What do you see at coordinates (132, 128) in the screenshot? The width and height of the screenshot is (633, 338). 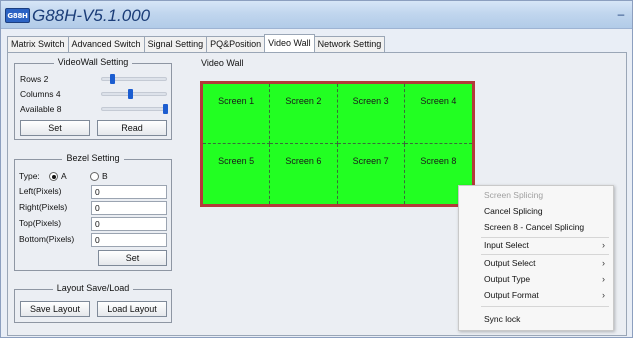 I see `videowall-read-button: Read` at bounding box center [132, 128].